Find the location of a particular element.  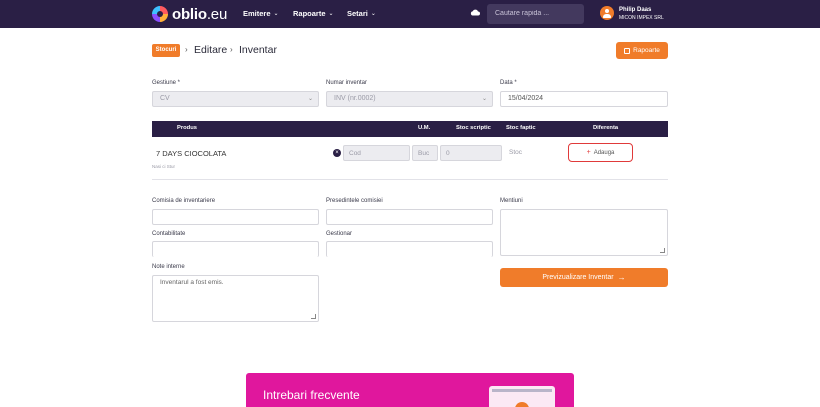

numar-inventar-label: Numar inventar is located at coordinates (347, 83).